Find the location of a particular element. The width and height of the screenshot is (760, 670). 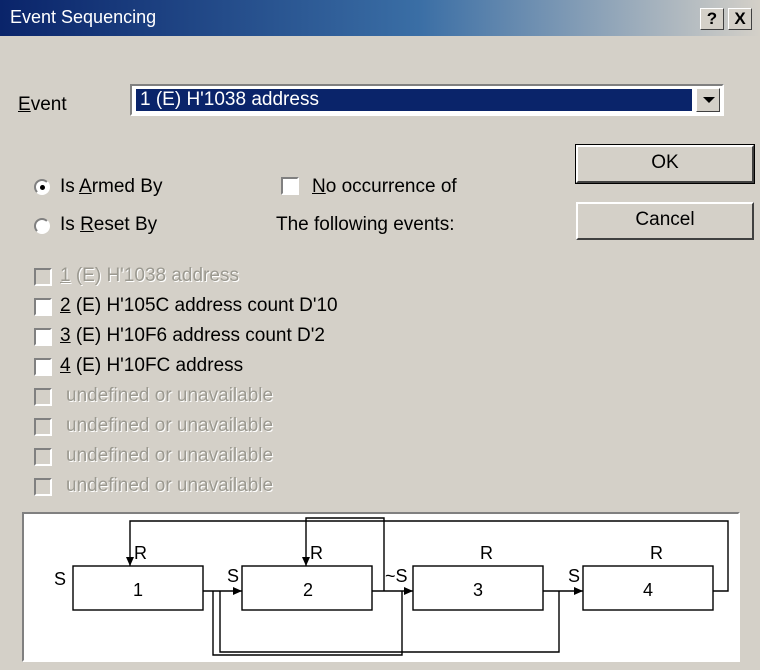

no-occurrence-checkbox is located at coordinates (290, 186).